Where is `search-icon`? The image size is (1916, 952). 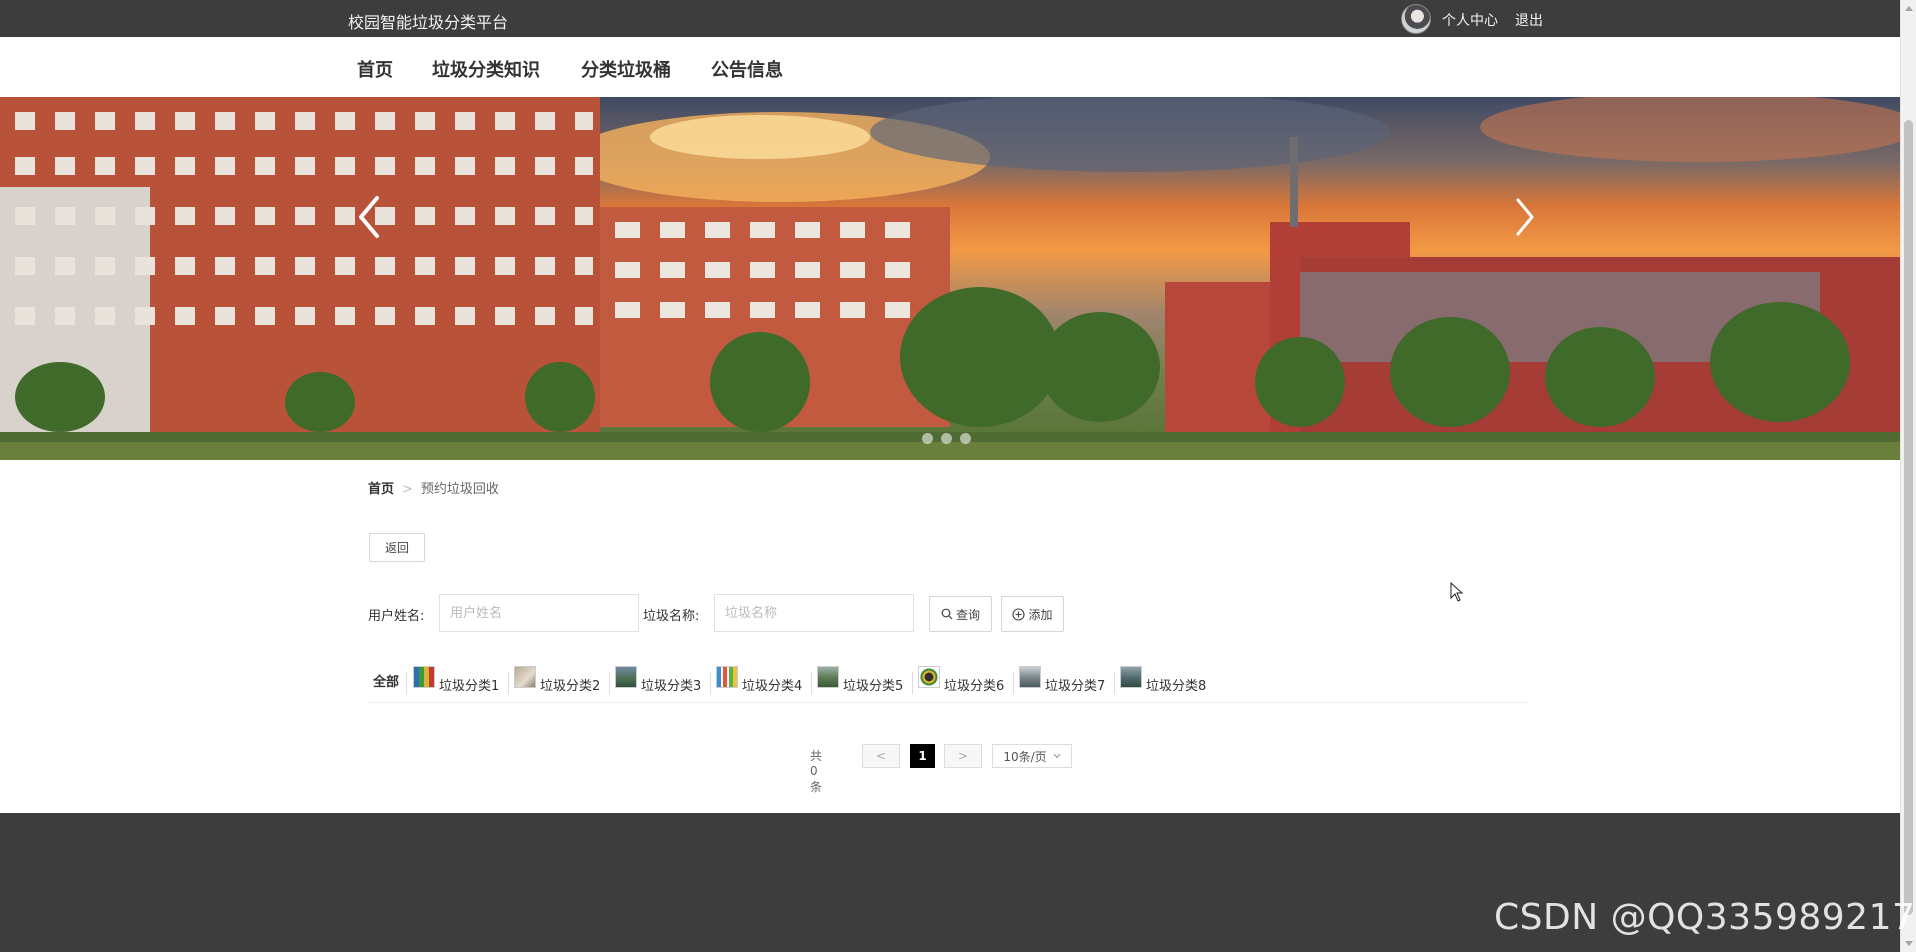 search-icon is located at coordinates (947, 614).